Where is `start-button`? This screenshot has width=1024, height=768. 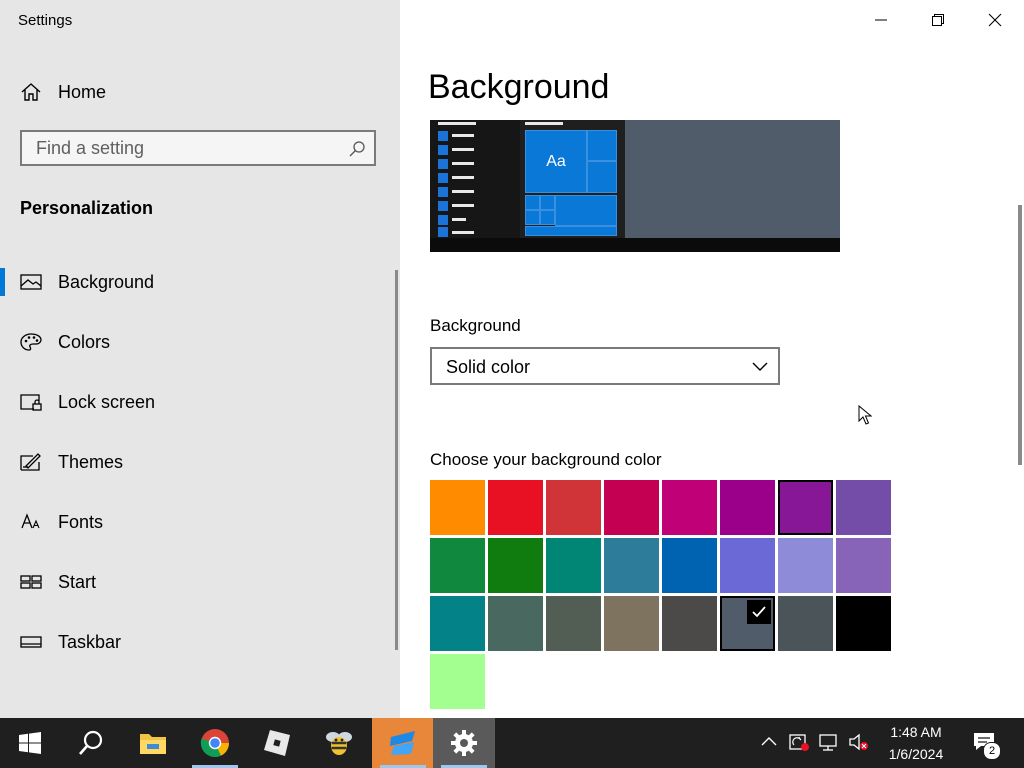
start-button is located at coordinates (31, 743).